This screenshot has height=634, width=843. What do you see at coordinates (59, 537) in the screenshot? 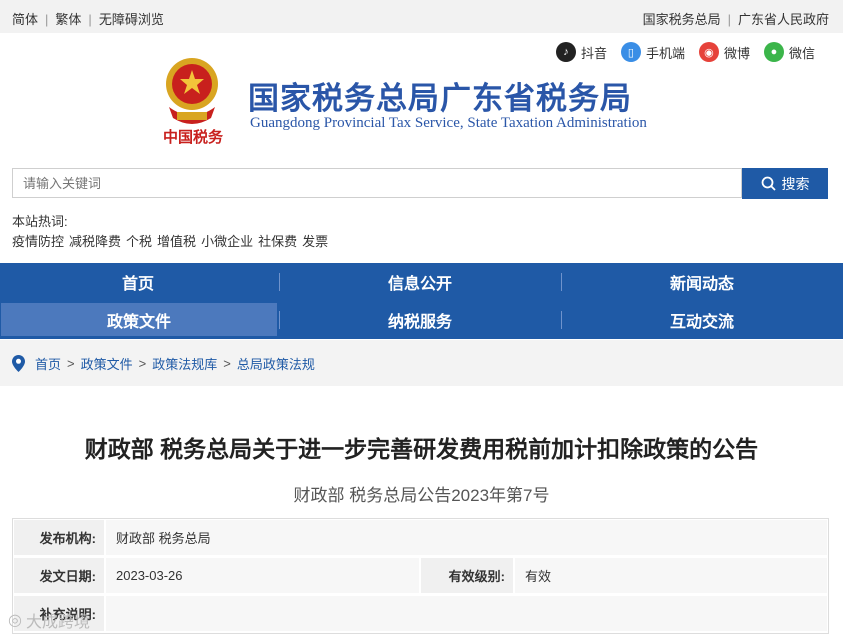
I see `publisher-label: 发布机构:` at bounding box center [59, 537].